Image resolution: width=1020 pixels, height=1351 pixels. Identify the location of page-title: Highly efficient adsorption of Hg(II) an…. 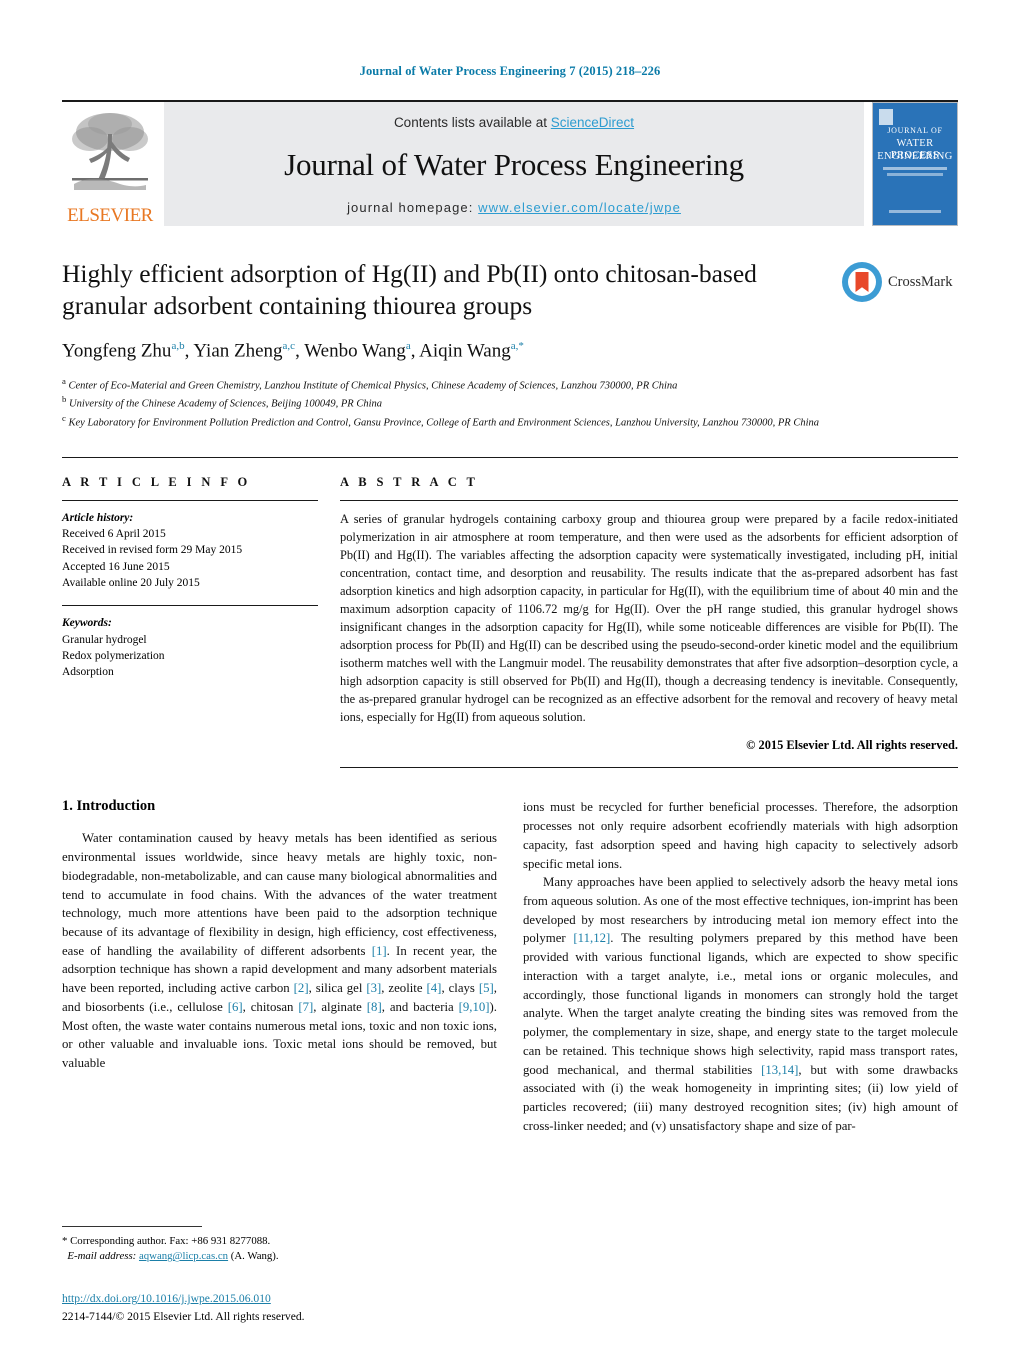
(409, 290).